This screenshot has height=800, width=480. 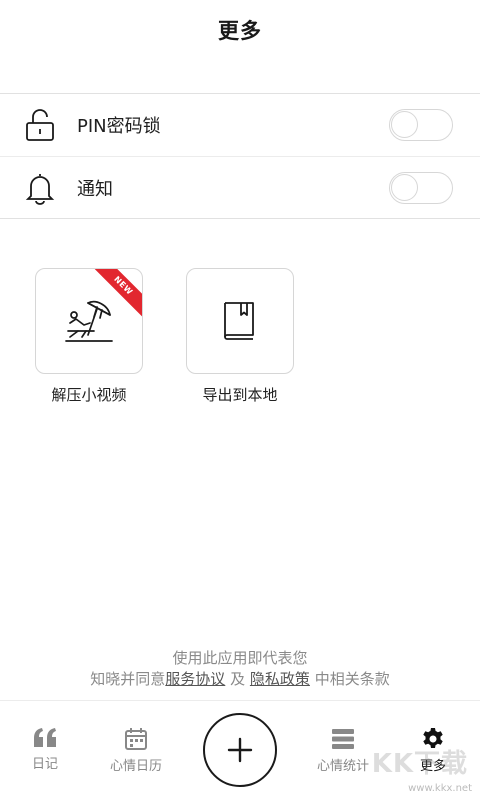 I want to click on export-local-tile, so click(x=240, y=321).